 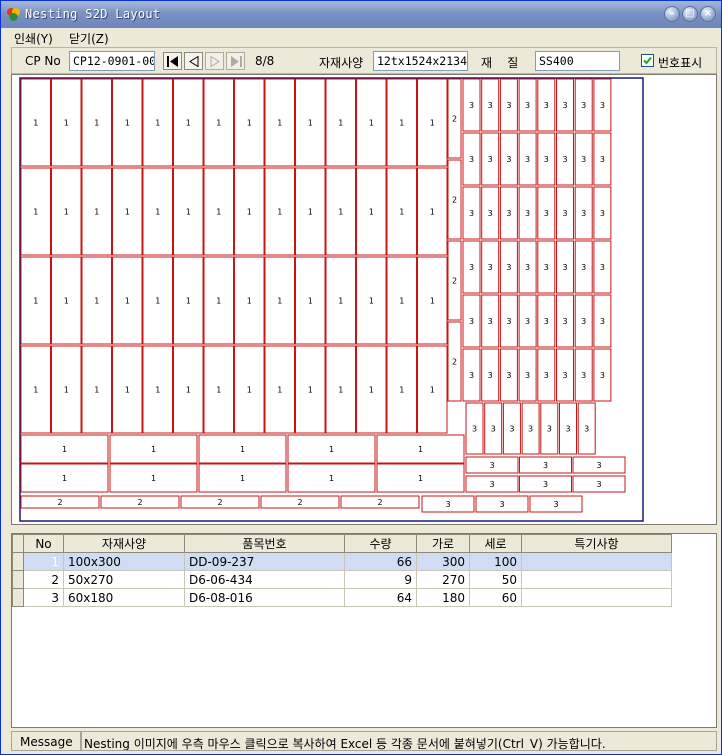 I want to click on column-header: 특기사항, so click(x=596, y=543).